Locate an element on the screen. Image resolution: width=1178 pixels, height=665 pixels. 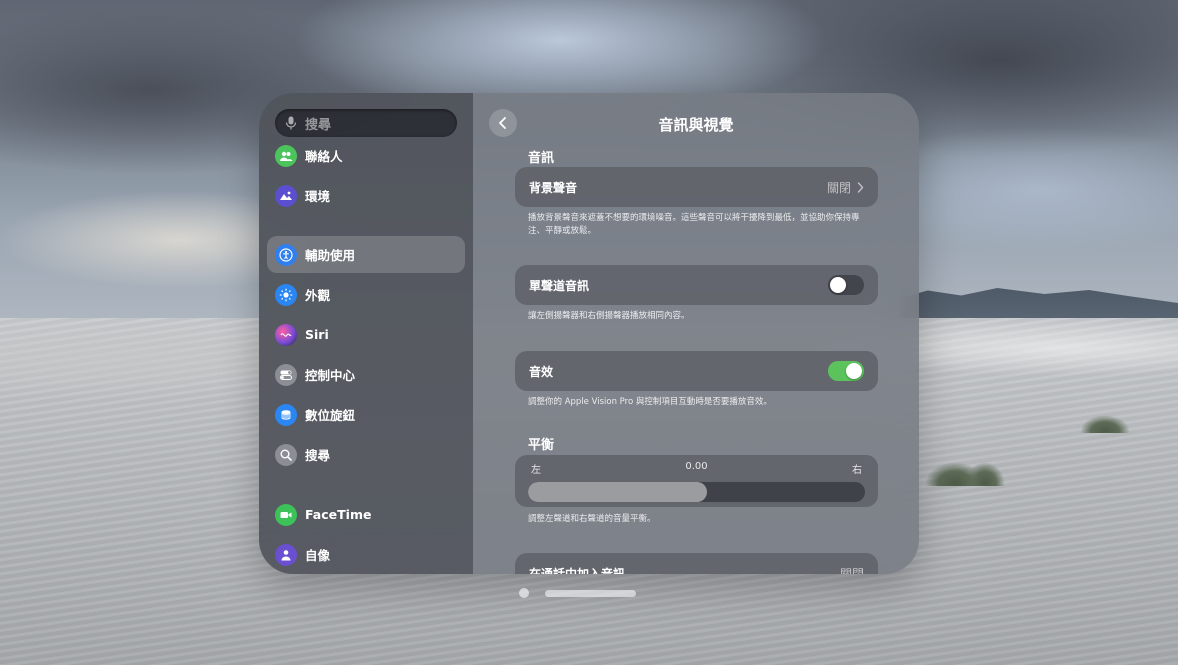
sidebar-item-contacts: 聯絡人 is located at coordinates (366, 155).